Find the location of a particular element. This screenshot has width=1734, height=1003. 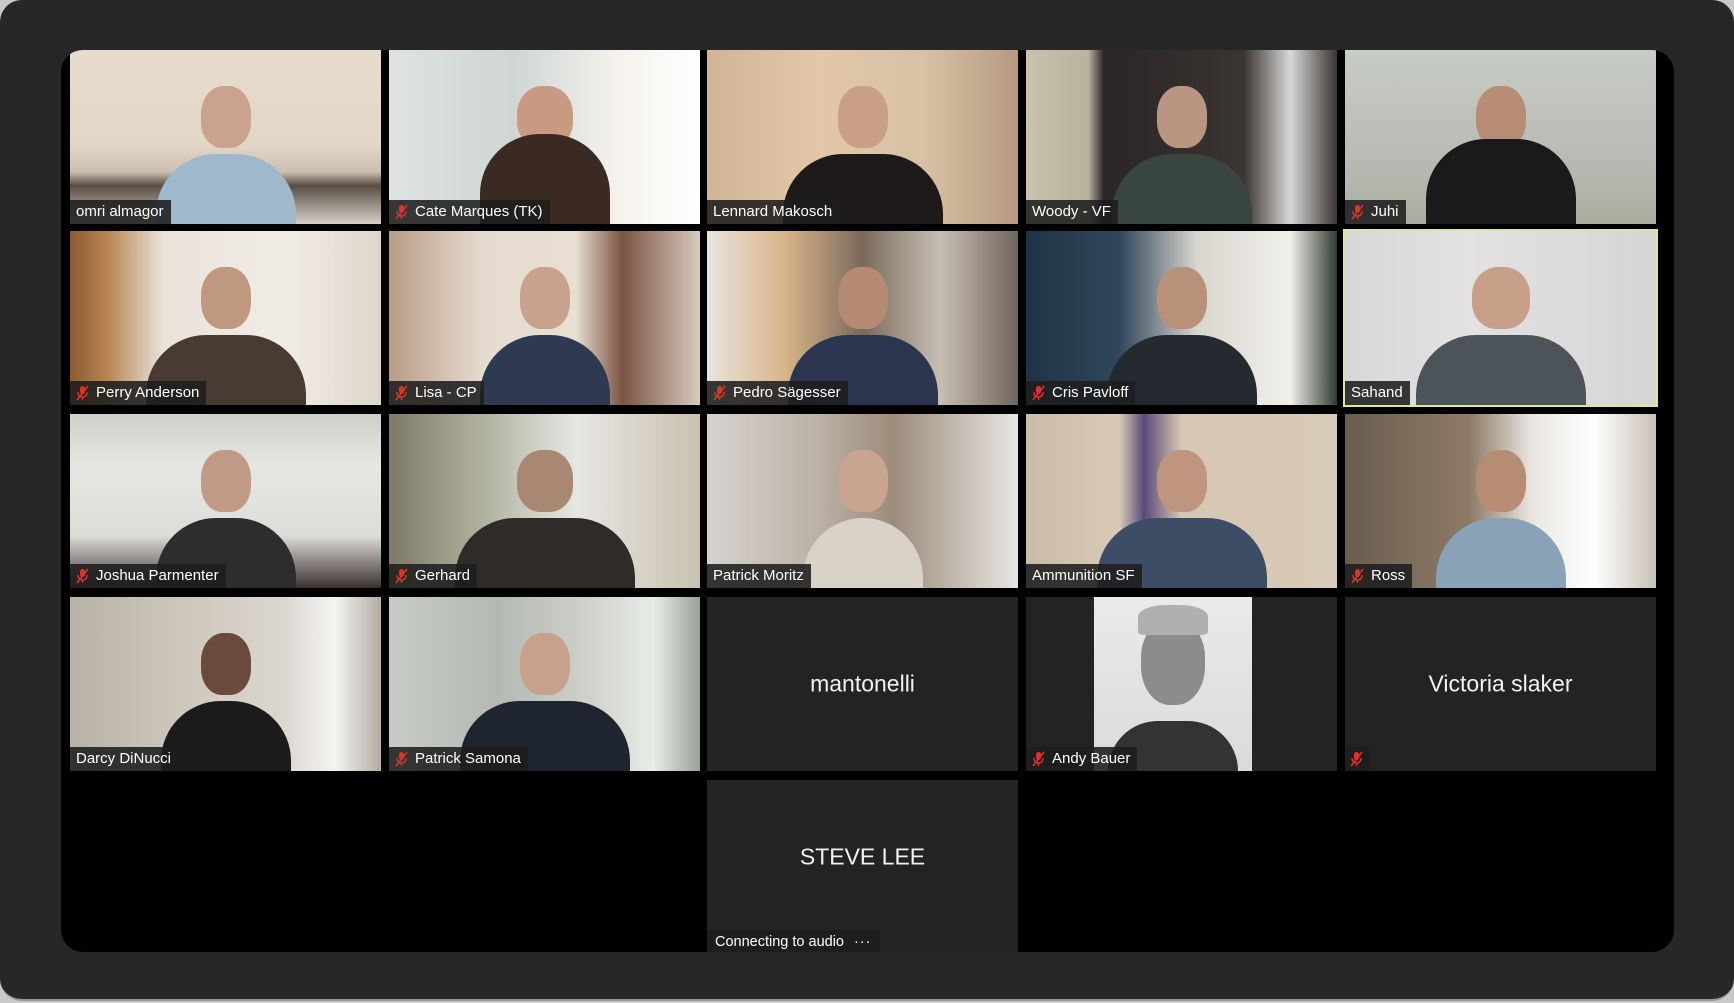

ellipsis-icon: ··· is located at coordinates (863, 942).